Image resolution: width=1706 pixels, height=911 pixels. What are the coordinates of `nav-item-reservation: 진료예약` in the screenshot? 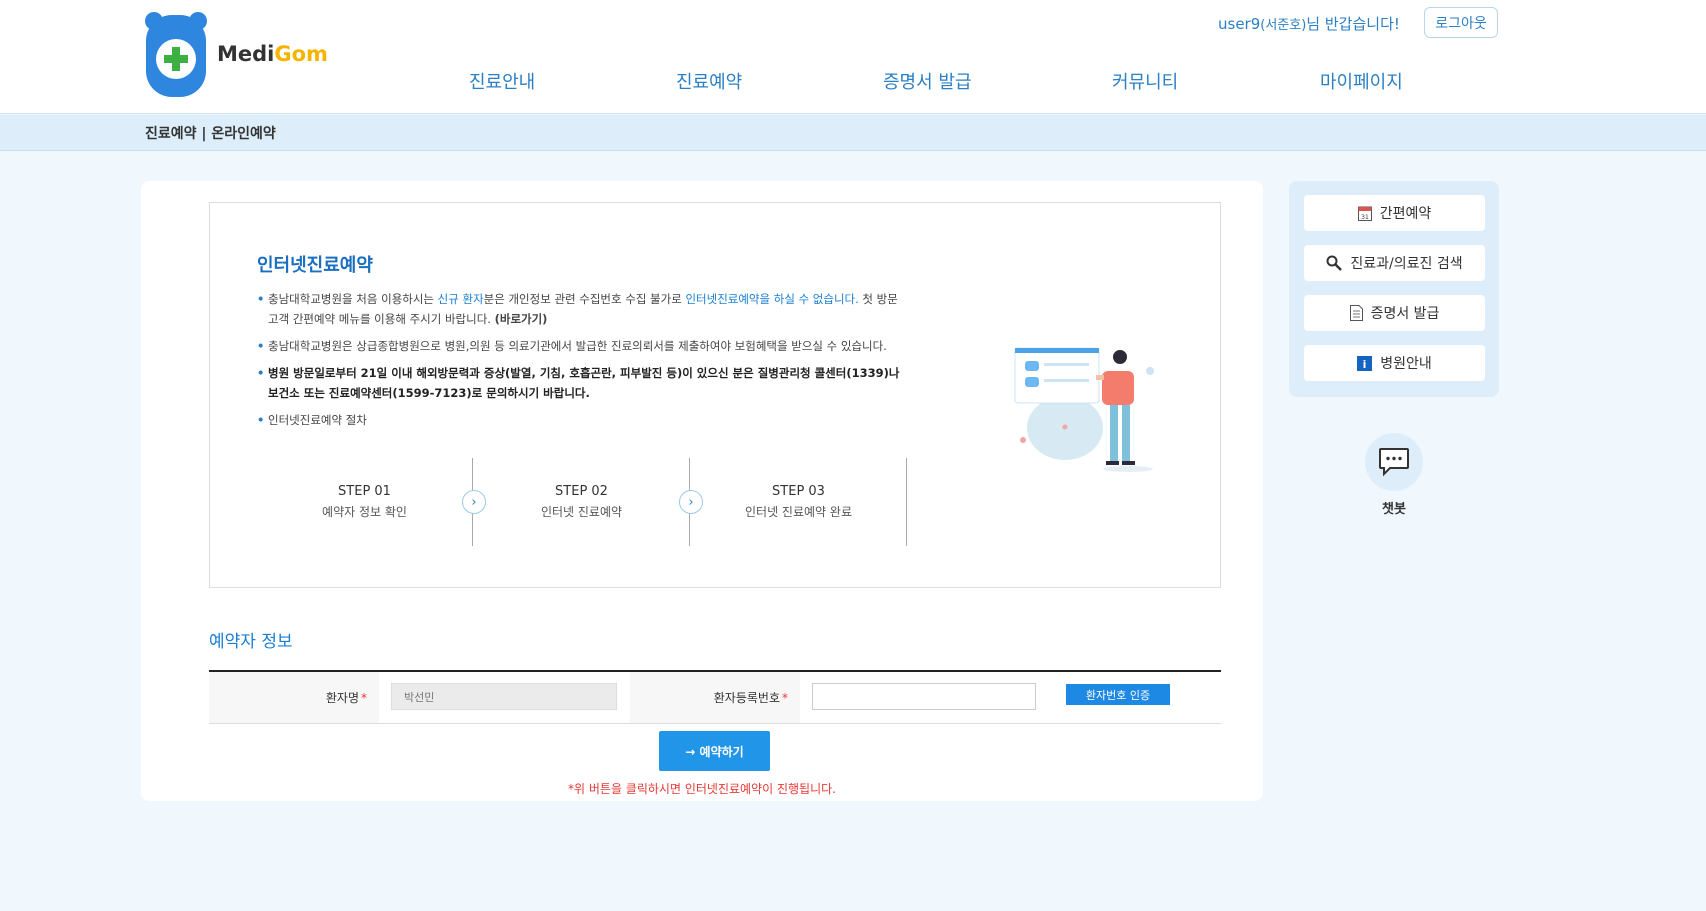 It's located at (709, 81).